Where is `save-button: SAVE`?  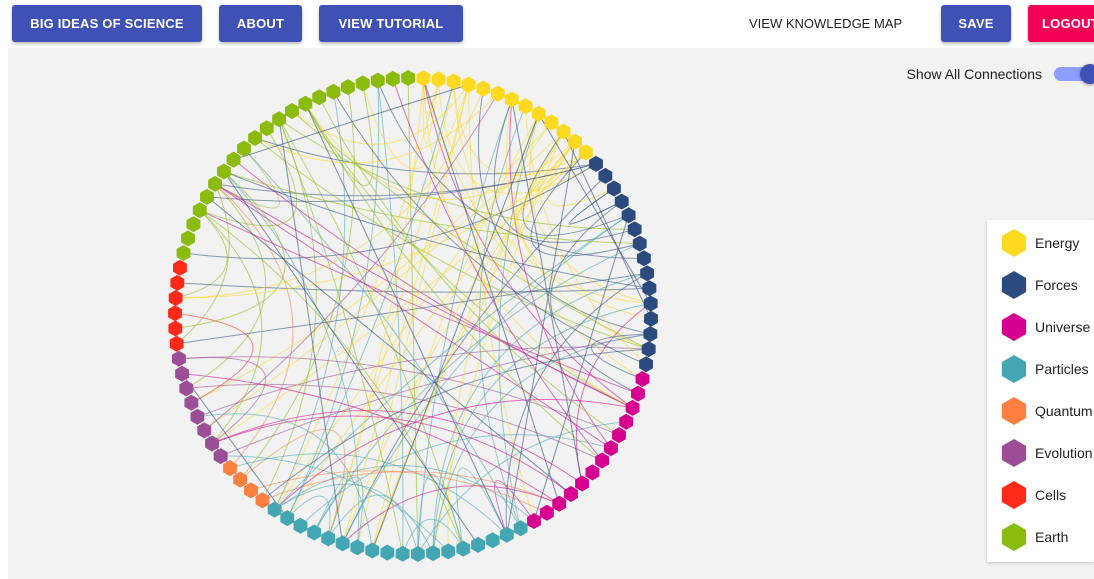 save-button: SAVE is located at coordinates (976, 23).